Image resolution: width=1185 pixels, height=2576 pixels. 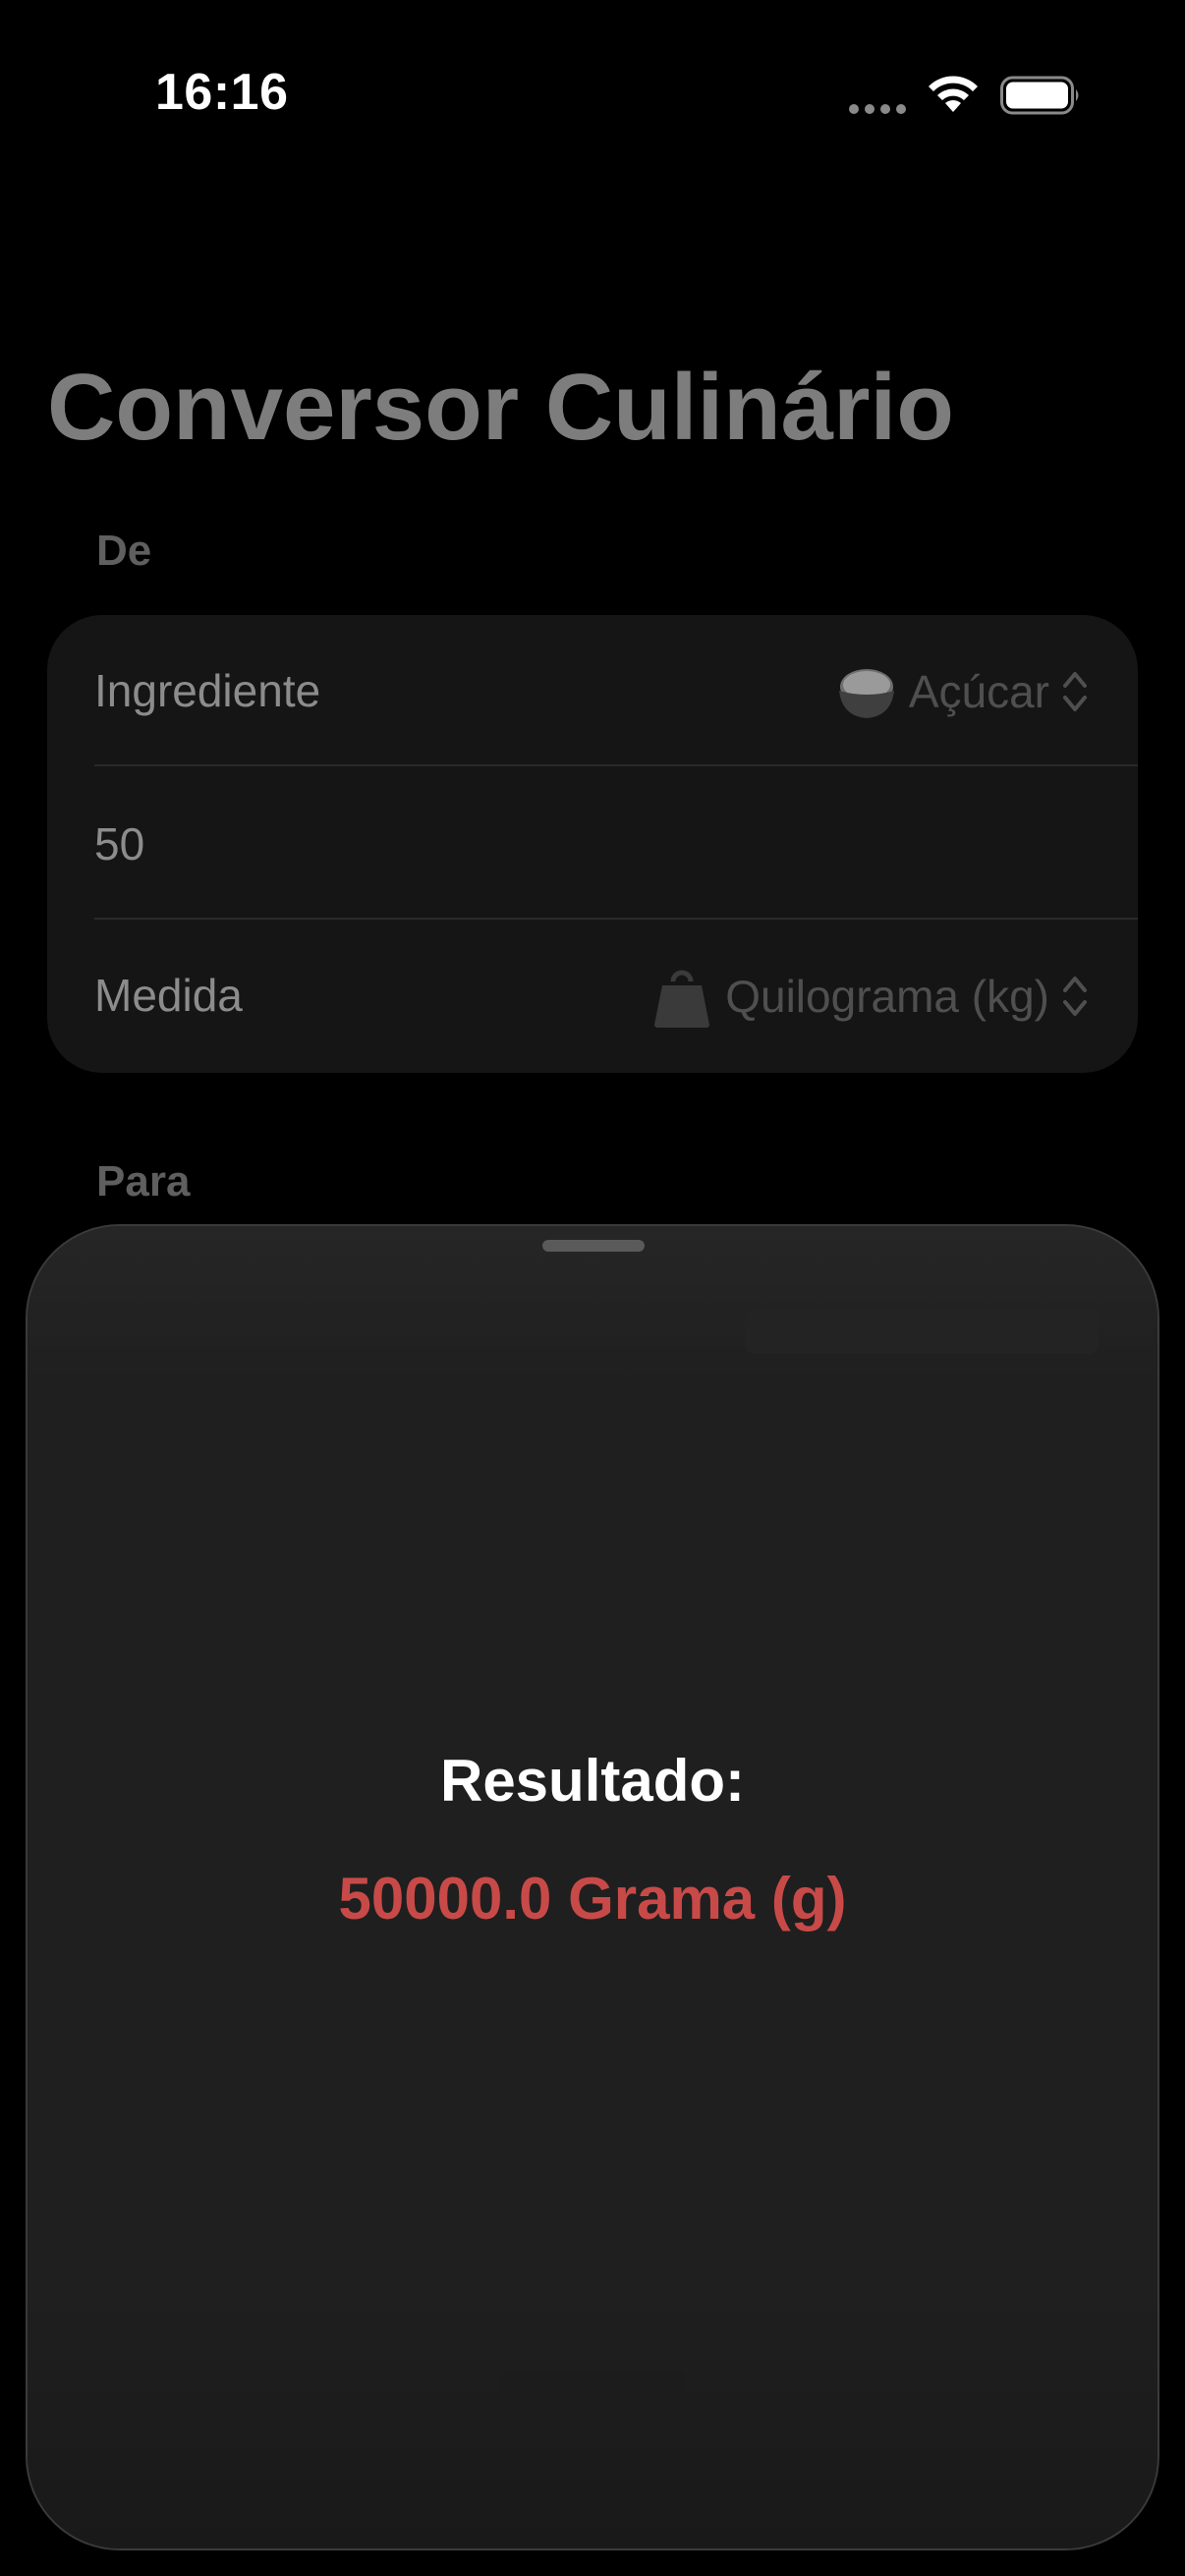 What do you see at coordinates (616, 996) in the screenshot?
I see `measure-row: Medida Quilograma (kg)` at bounding box center [616, 996].